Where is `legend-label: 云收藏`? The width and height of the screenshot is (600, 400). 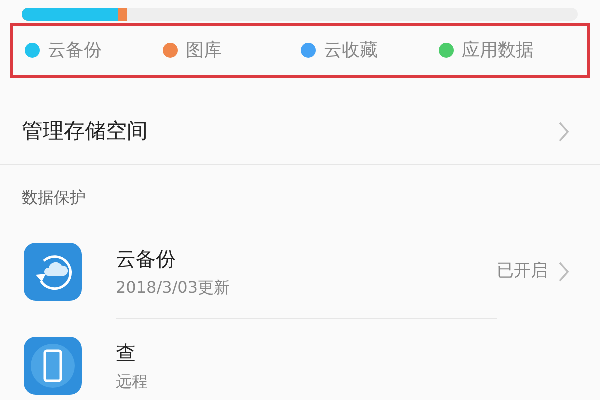 legend-label: 云收藏 is located at coordinates (351, 51).